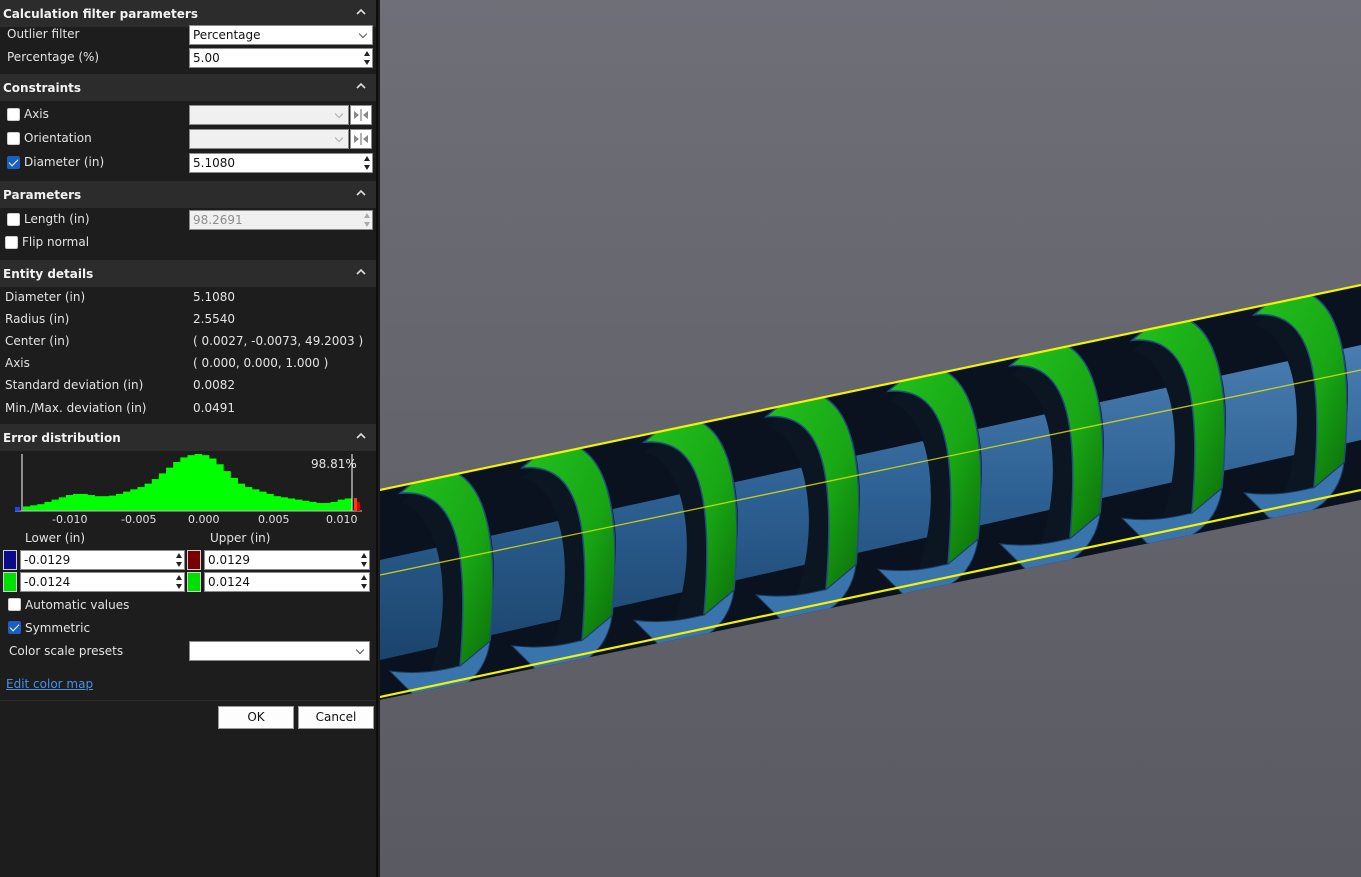 This screenshot has height=877, width=1361. Describe the element at coordinates (10, 560) in the screenshot. I see `lower-outer-color-swatch` at that location.